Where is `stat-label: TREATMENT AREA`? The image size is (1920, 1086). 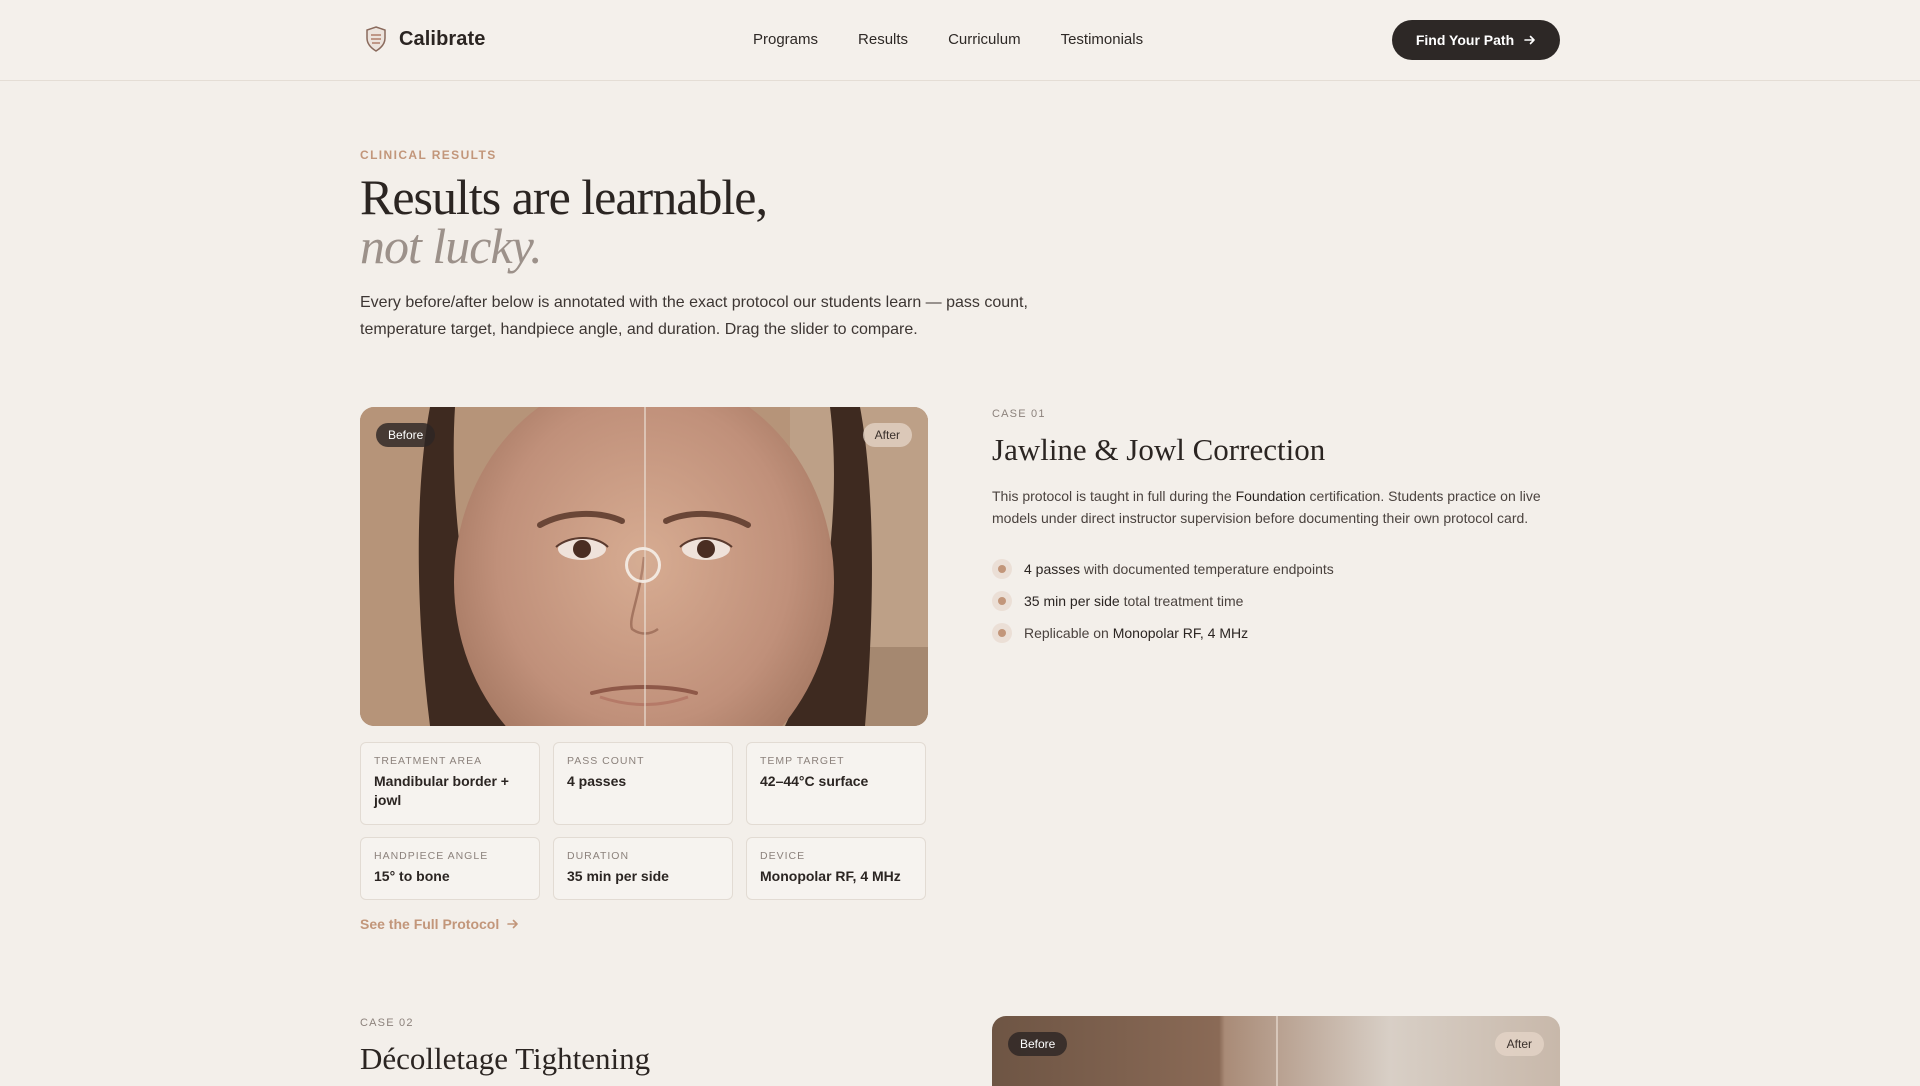 stat-label: TREATMENT AREA is located at coordinates (428, 761).